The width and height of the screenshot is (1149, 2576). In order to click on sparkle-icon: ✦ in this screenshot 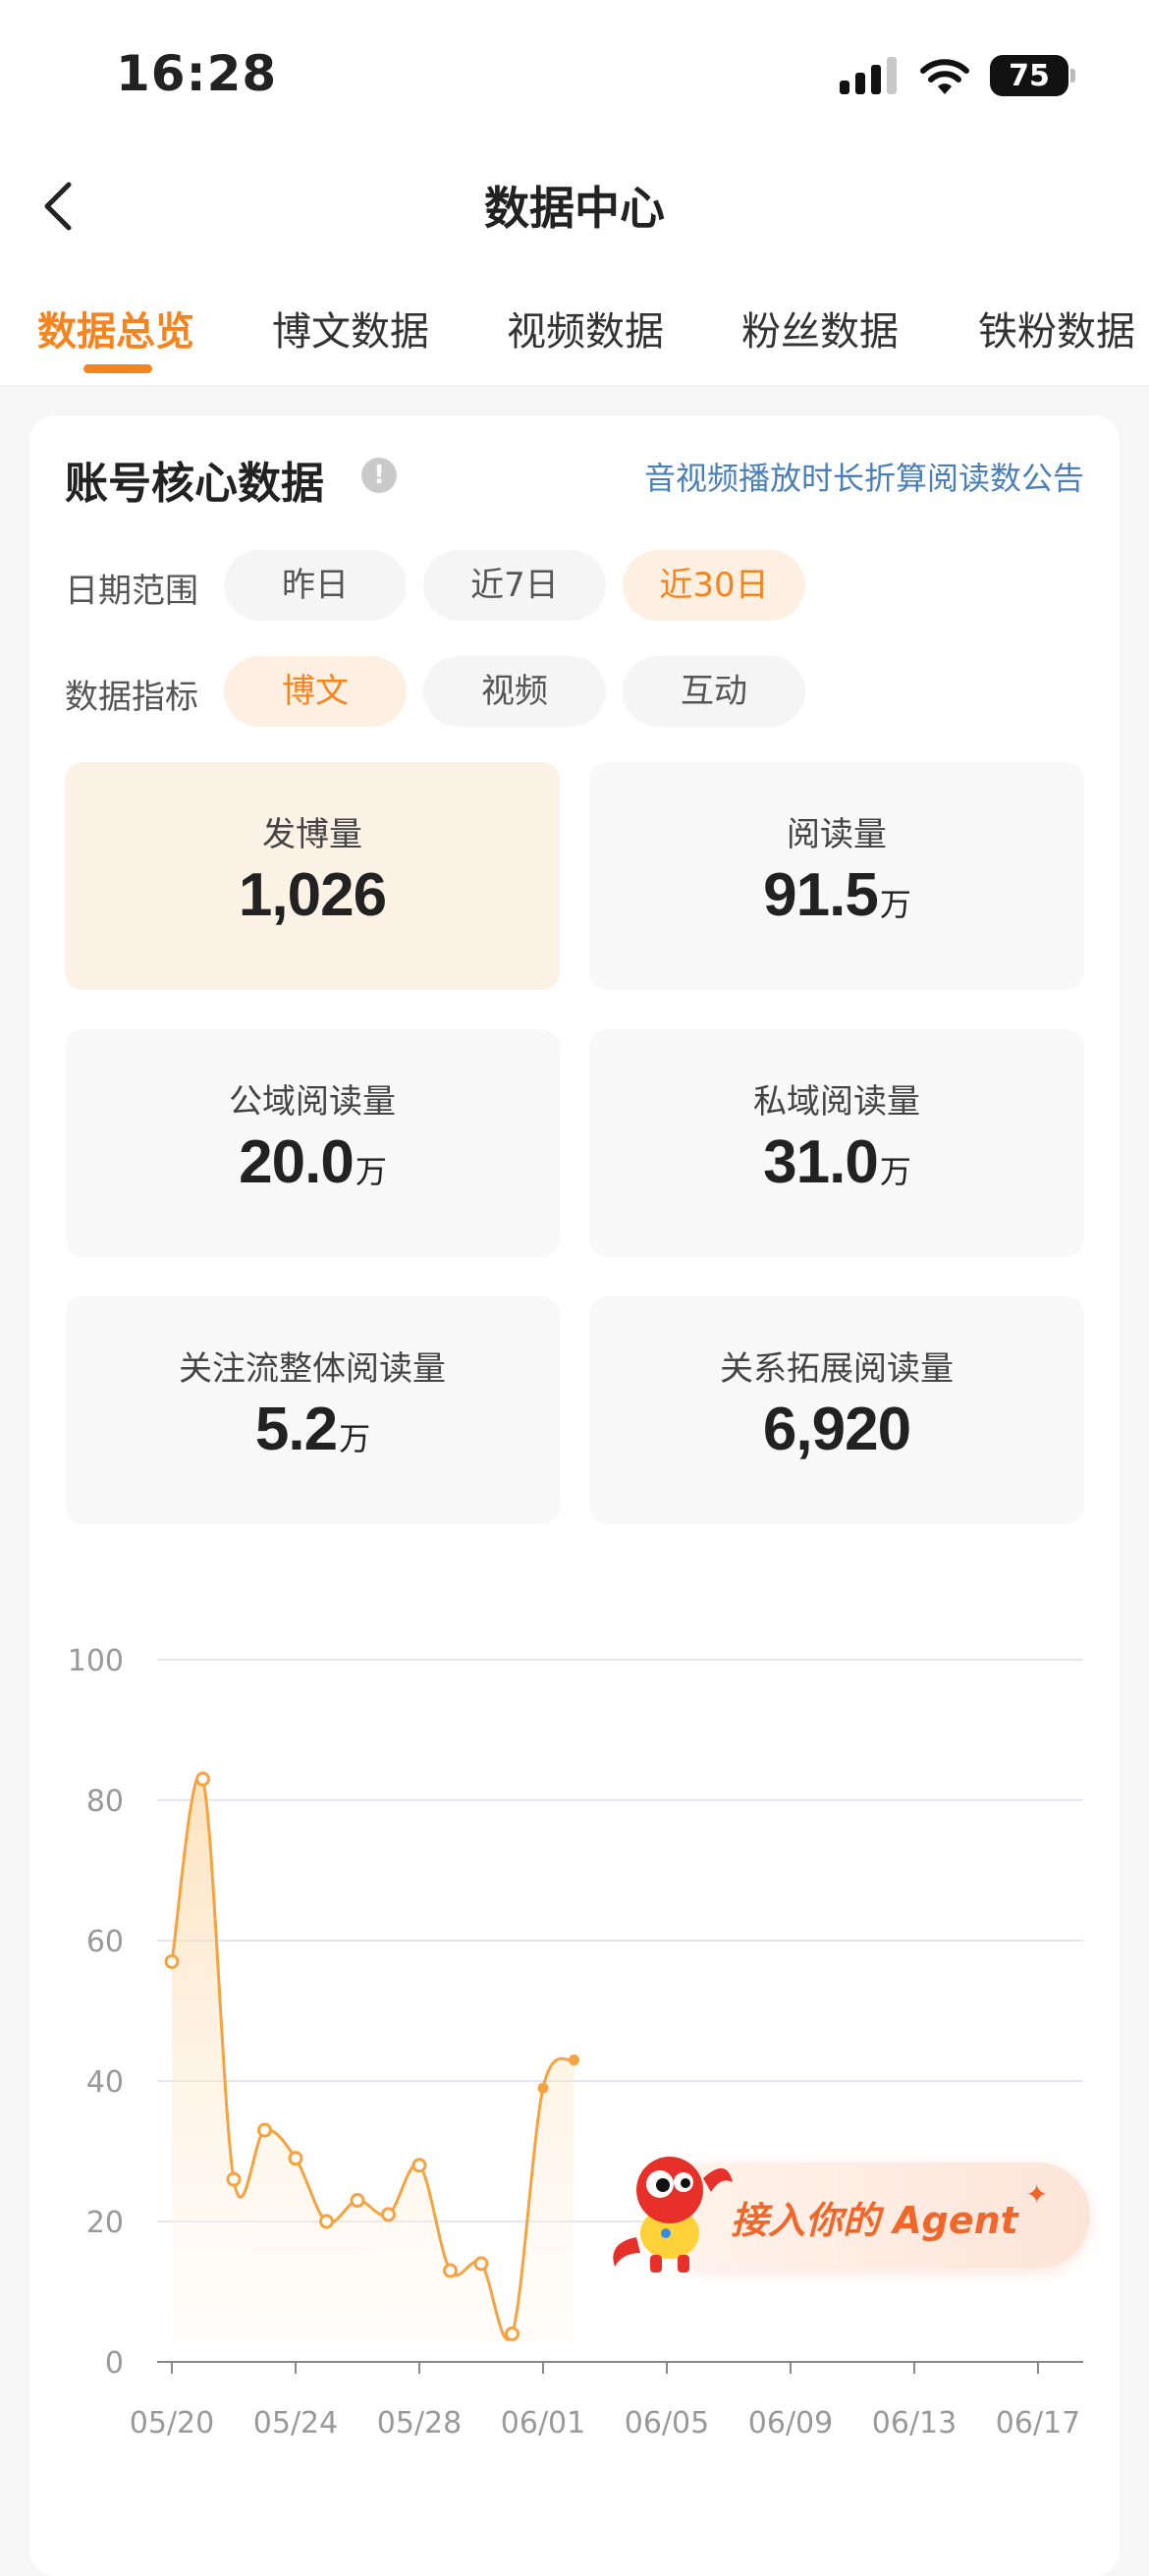, I will do `click(1037, 2194)`.